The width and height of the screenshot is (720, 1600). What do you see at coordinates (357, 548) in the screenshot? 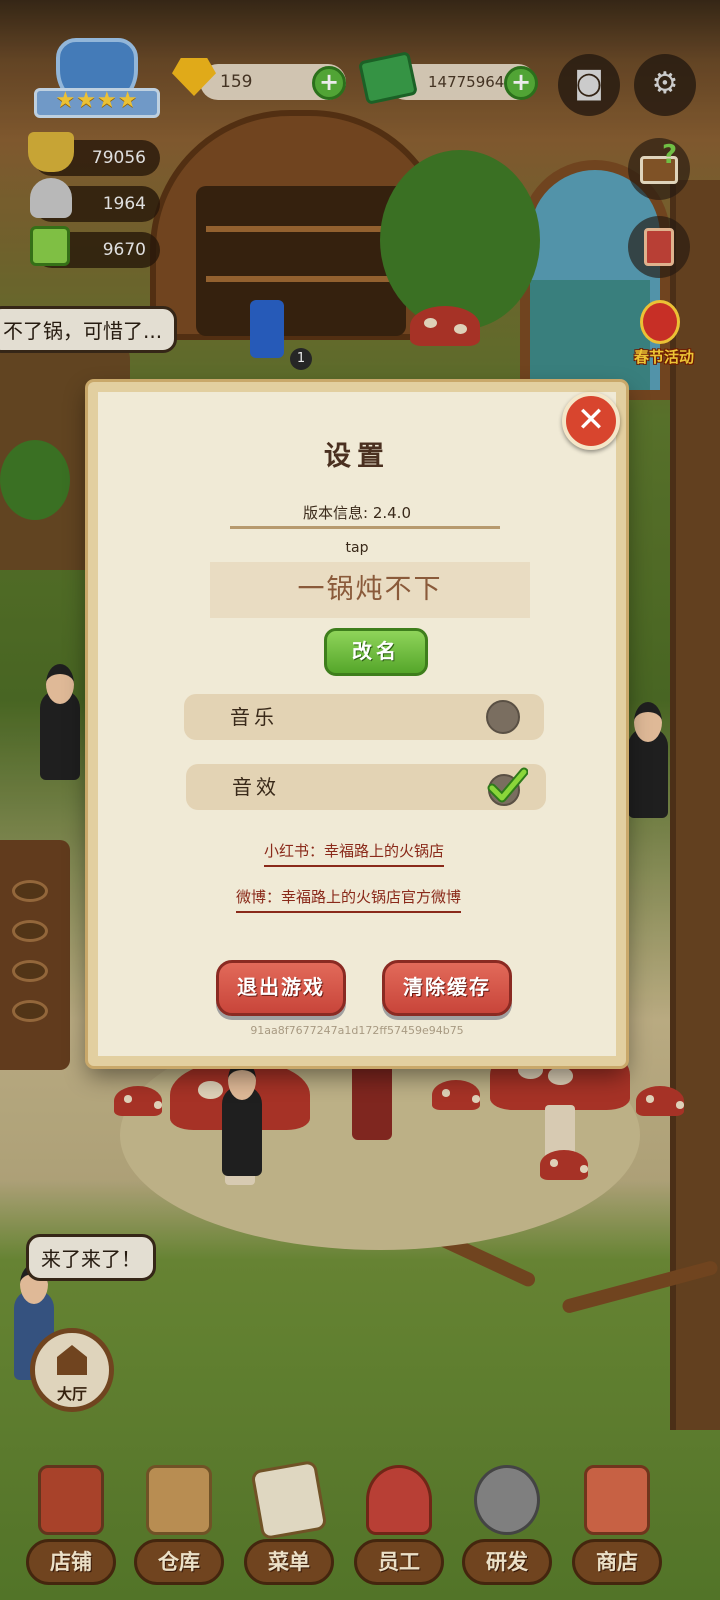
I see `player-id: tap` at bounding box center [357, 548].